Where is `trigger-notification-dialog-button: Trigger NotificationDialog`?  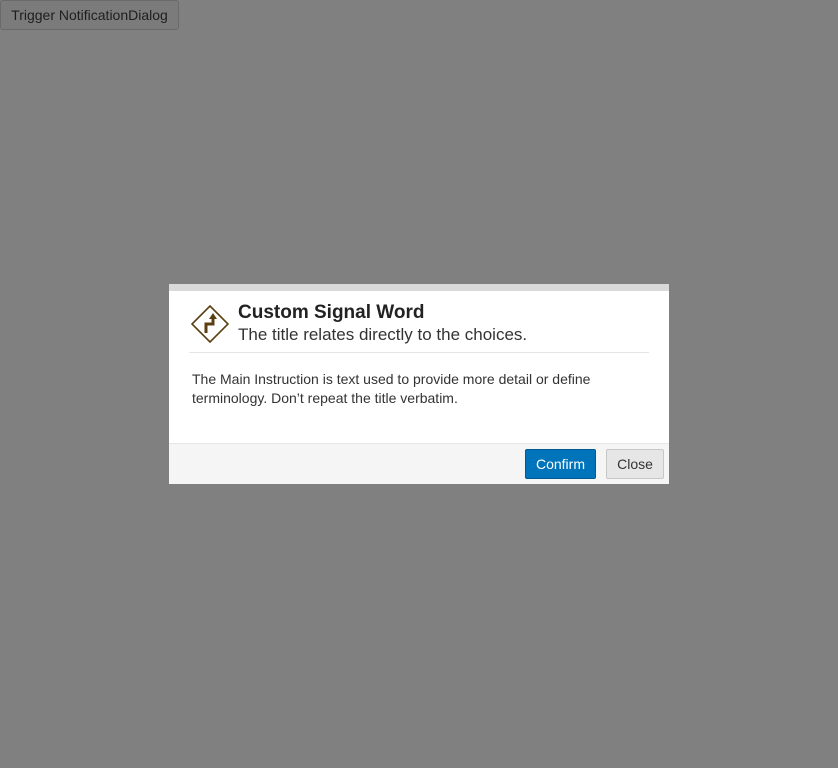 trigger-notification-dialog-button: Trigger NotificationDialog is located at coordinates (89, 15).